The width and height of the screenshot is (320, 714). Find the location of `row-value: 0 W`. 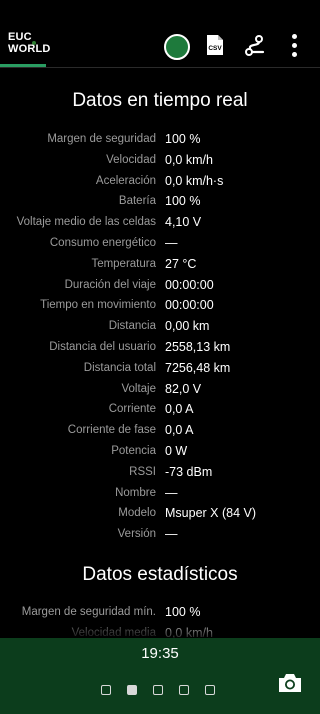

row-value: 0 W is located at coordinates (176, 451).